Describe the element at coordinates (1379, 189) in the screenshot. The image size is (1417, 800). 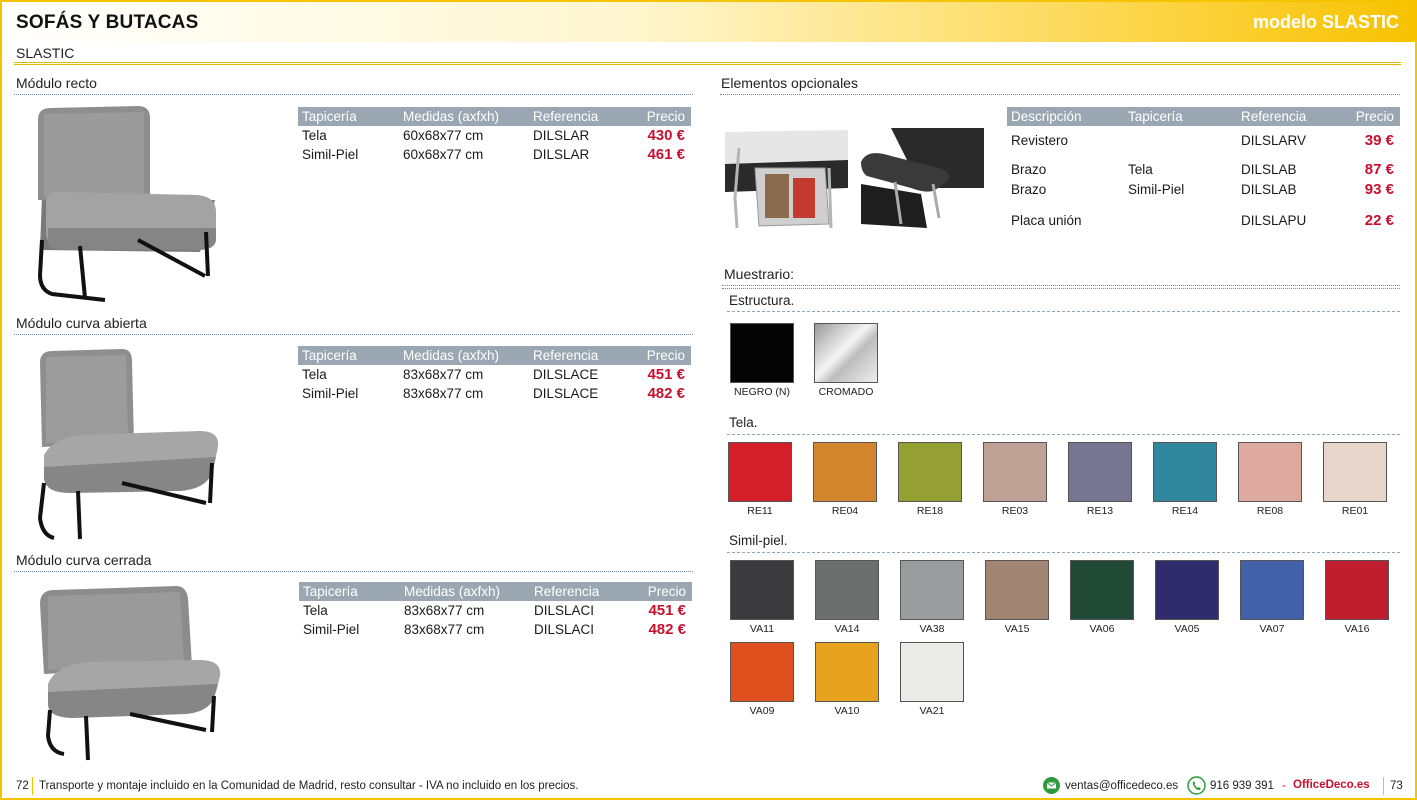
I see `cell-precio: 93 €` at that location.